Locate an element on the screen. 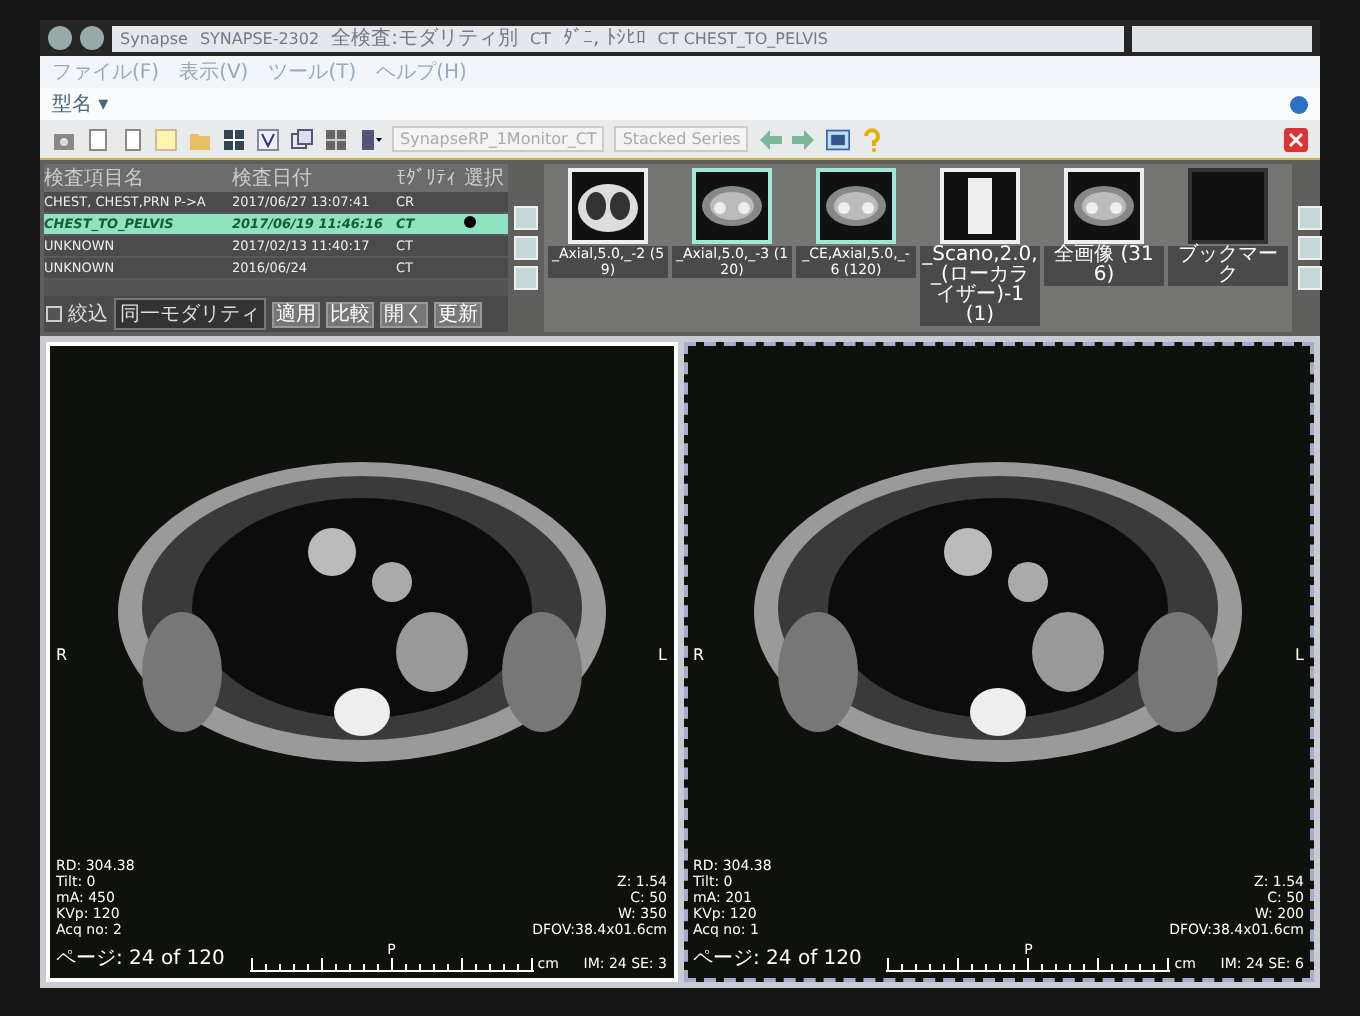  v-icon is located at coordinates (268, 139).